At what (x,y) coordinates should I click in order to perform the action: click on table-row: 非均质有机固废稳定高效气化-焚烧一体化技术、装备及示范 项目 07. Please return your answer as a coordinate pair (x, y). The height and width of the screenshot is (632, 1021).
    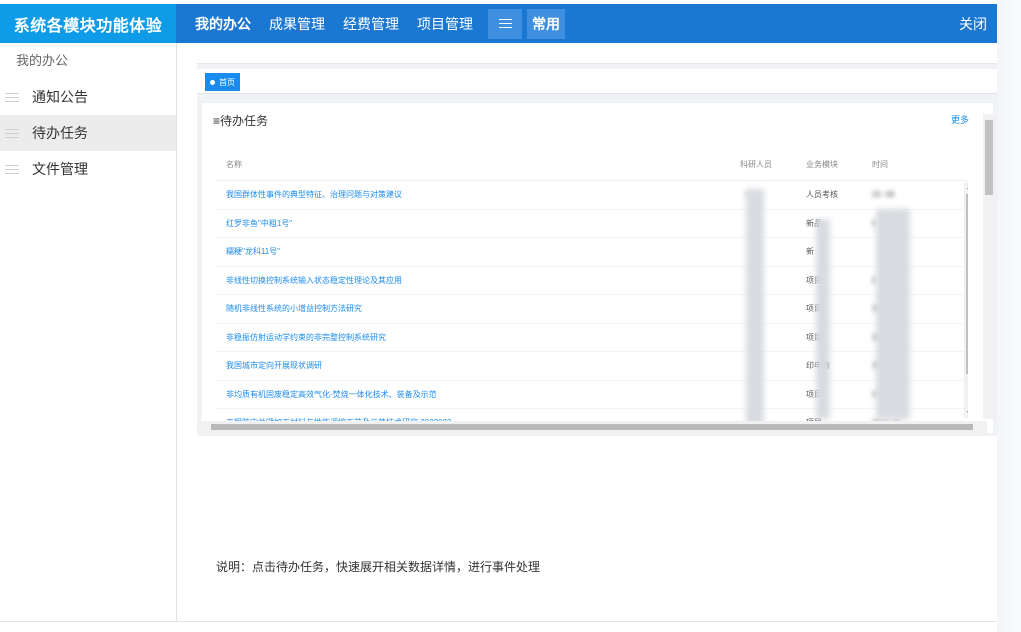
    Looking at the image, I should click on (592, 395).